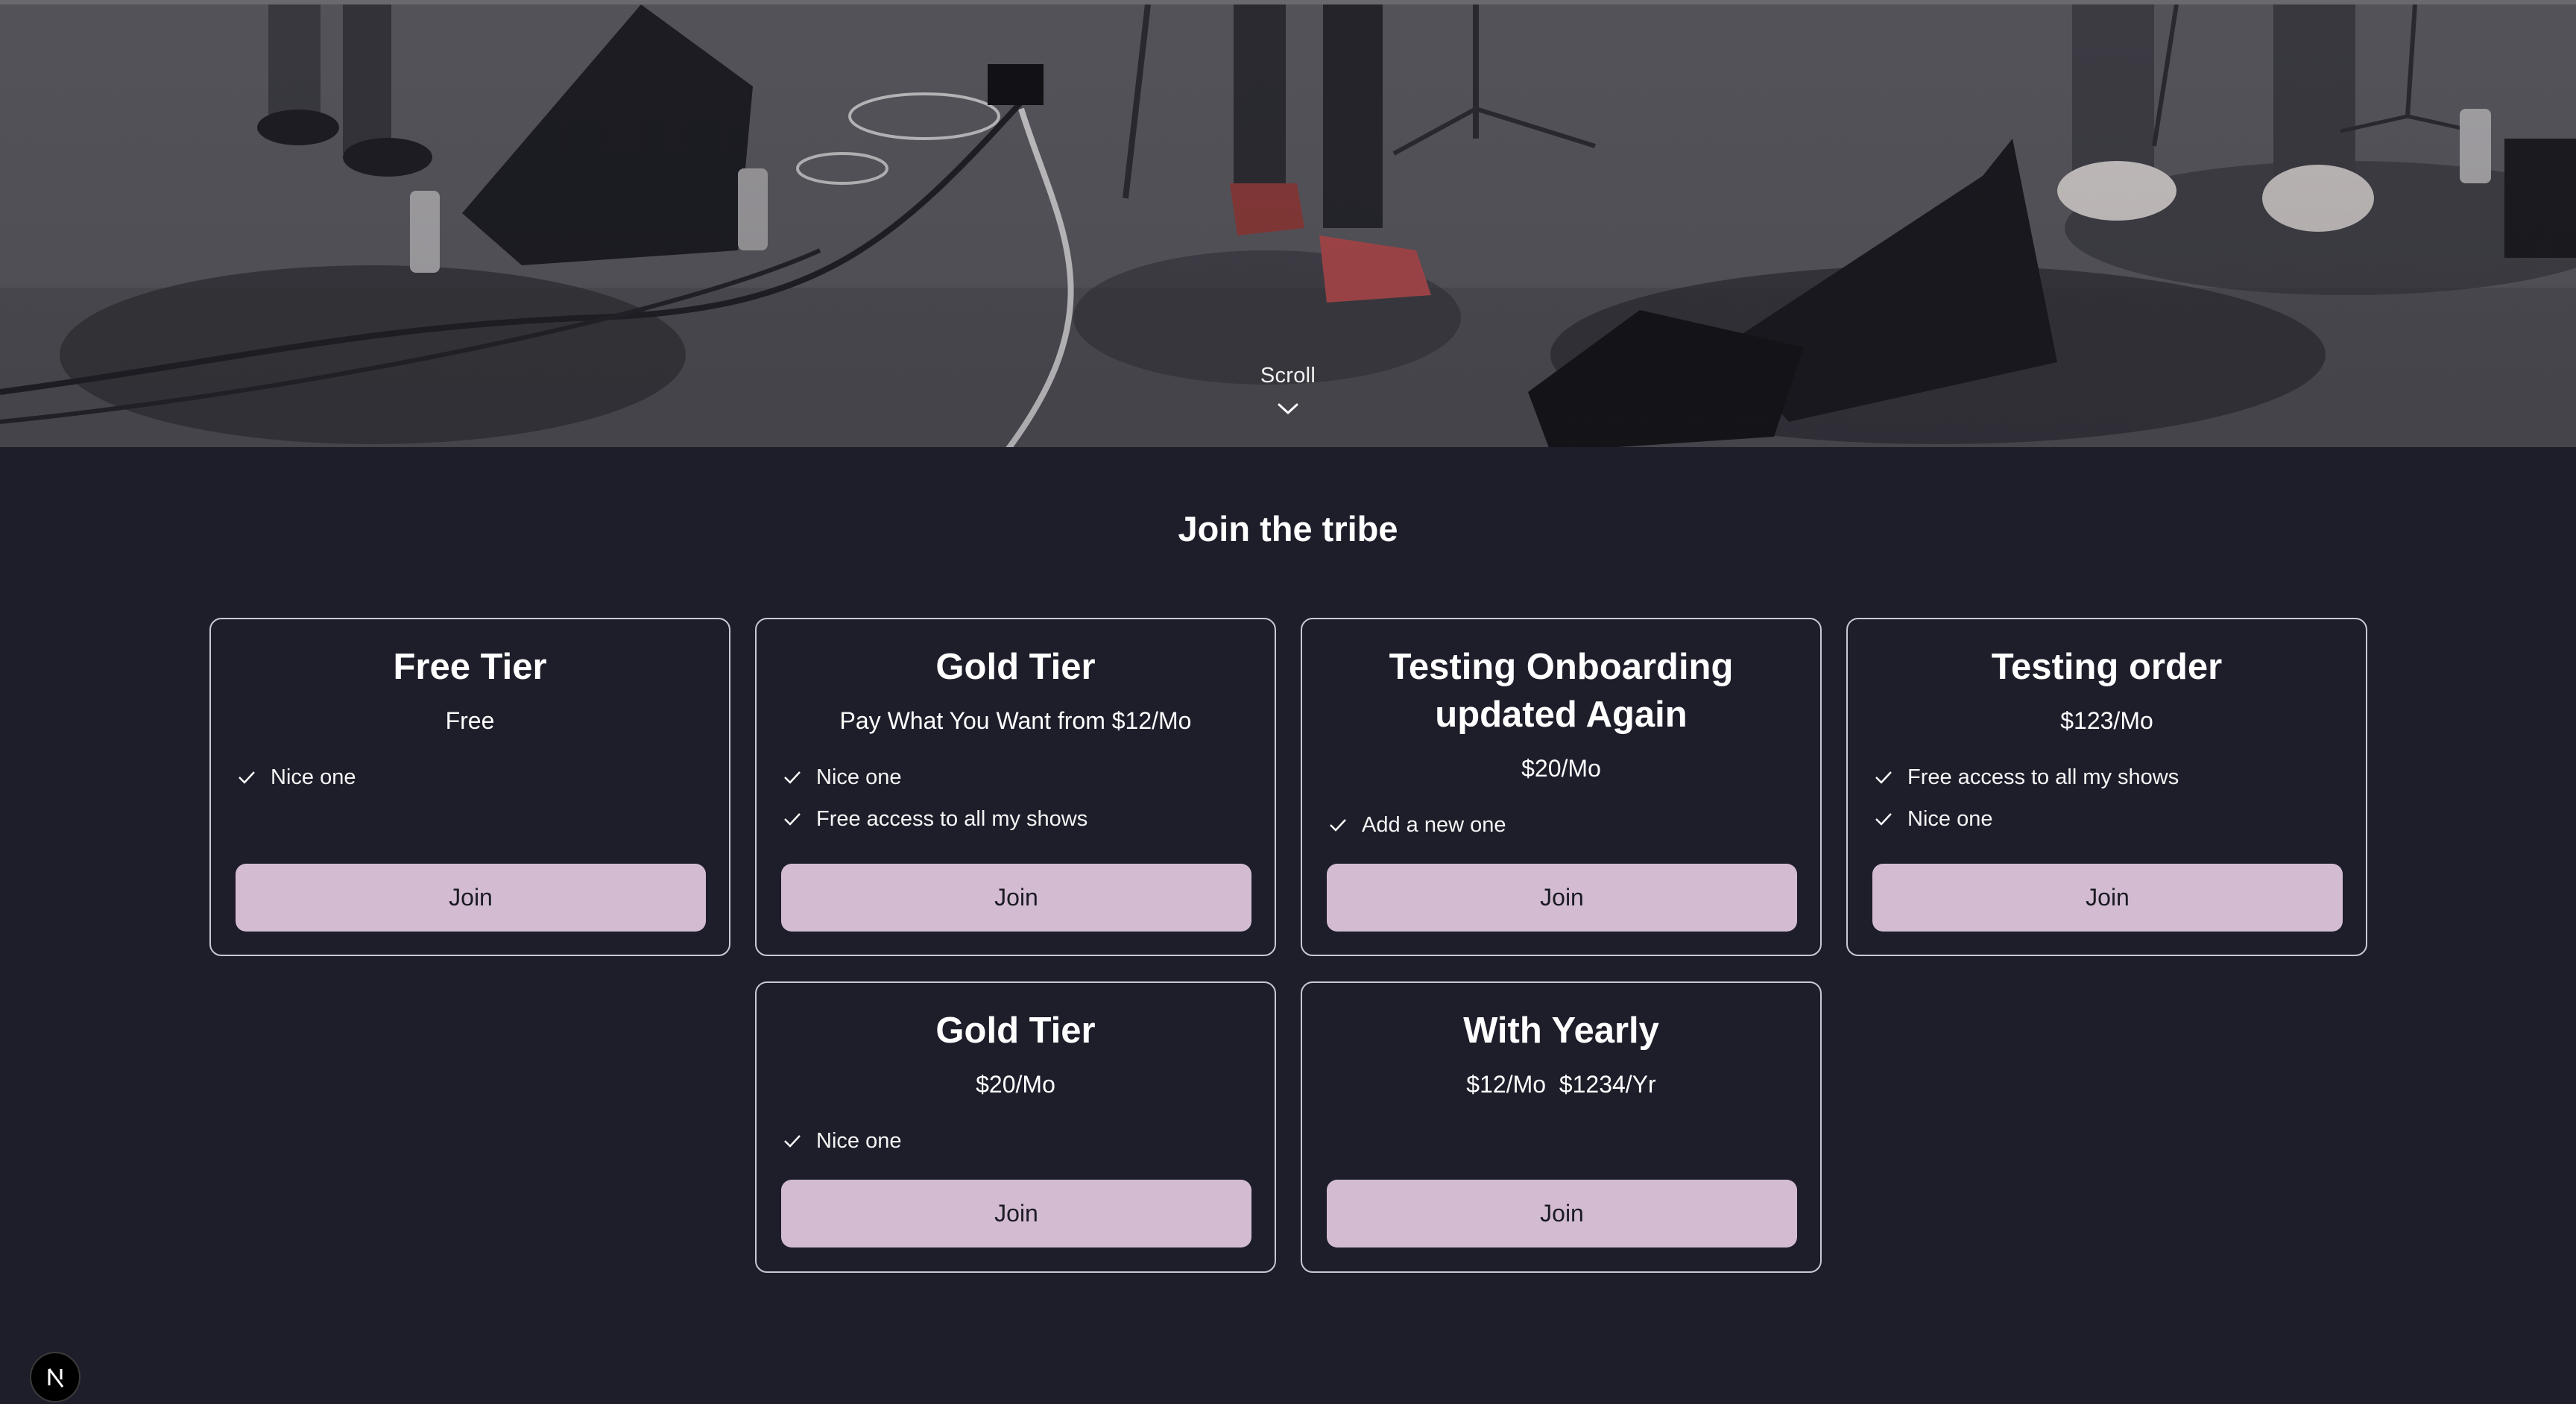 This screenshot has height=1404, width=2576. Describe the element at coordinates (1562, 1127) in the screenshot. I see `tier-card-with-yearly: With Yearly $12/Mo $1234/Yr Join` at that location.